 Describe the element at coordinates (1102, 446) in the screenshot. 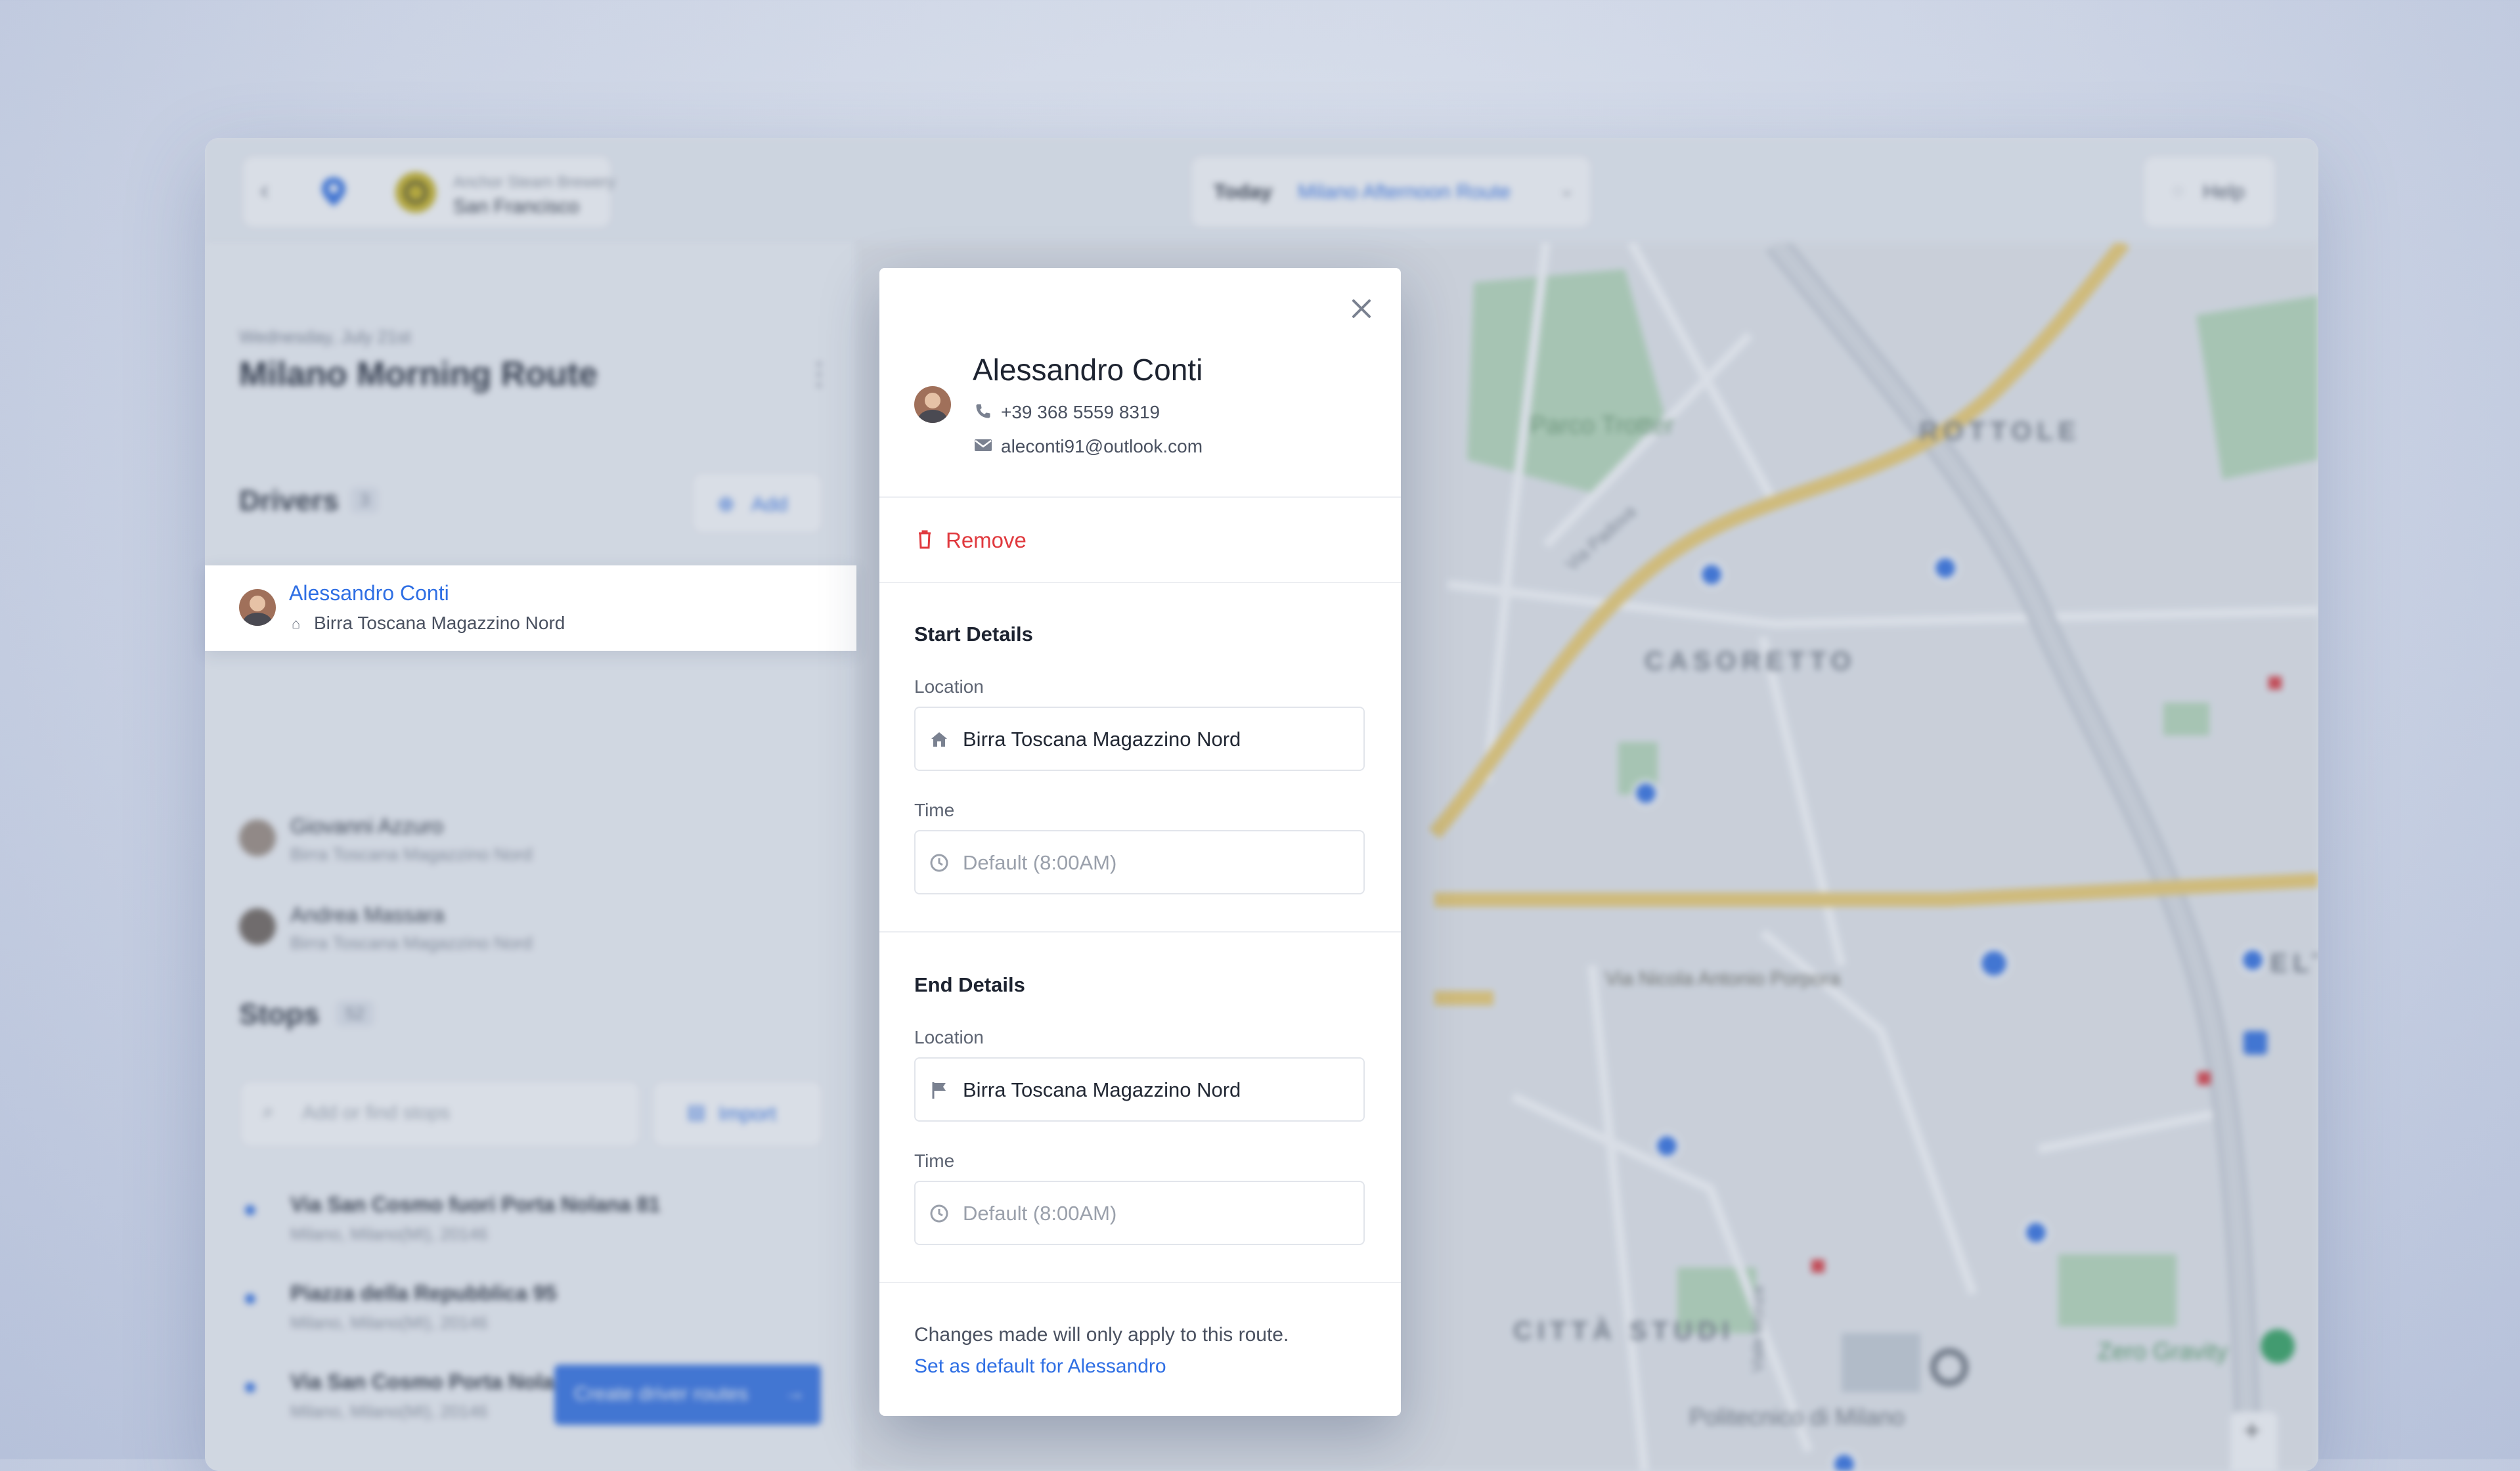

I see `driver-email: aleconti91@outlook.com` at that location.